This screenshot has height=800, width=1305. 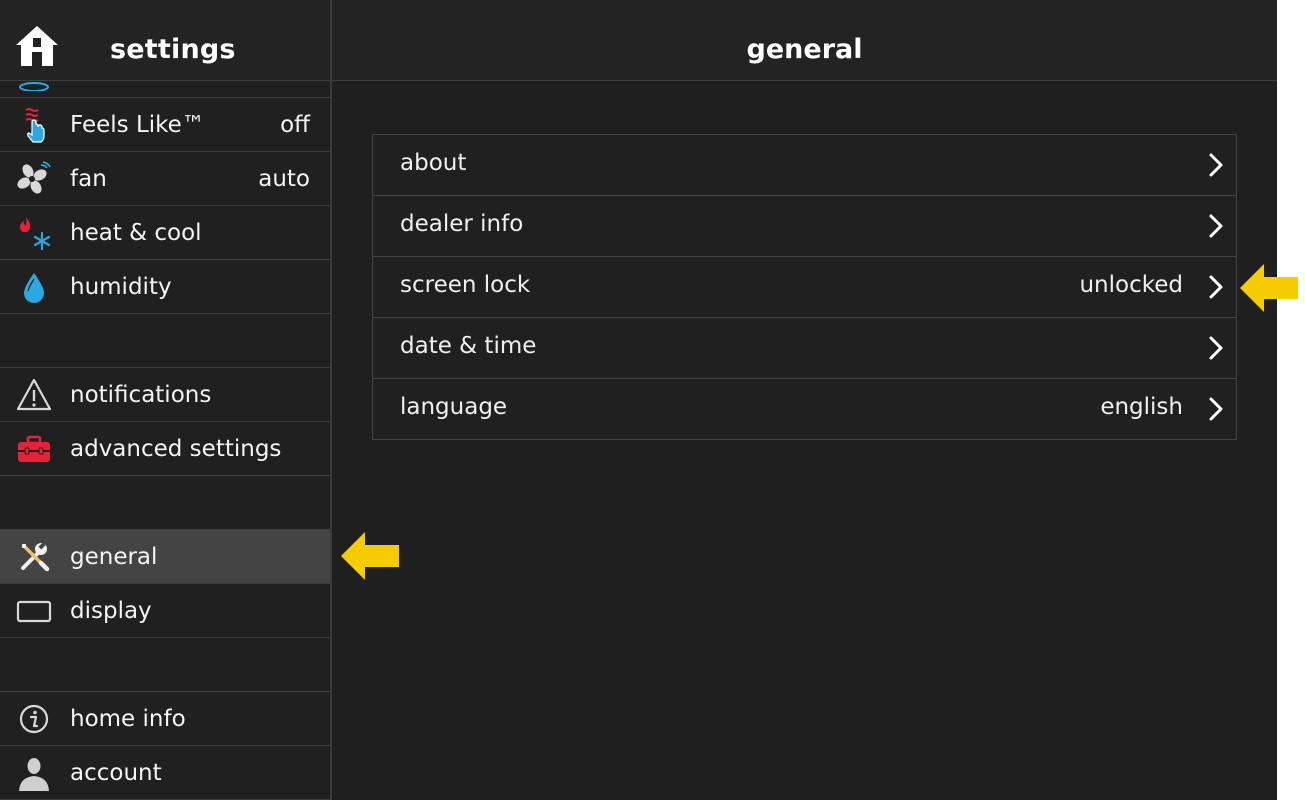 I want to click on list-item-value: unlocked, so click(x=1131, y=285).